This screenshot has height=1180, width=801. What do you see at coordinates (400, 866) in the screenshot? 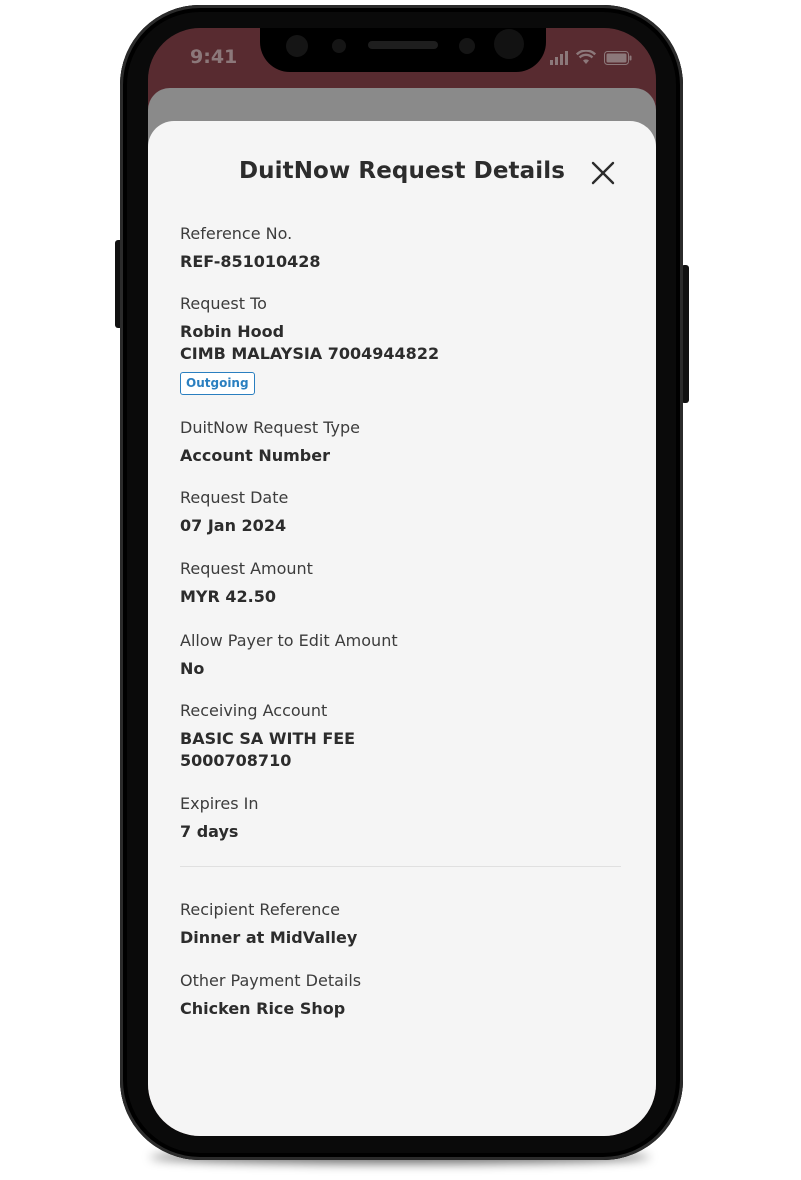
I see `section-divider` at bounding box center [400, 866].